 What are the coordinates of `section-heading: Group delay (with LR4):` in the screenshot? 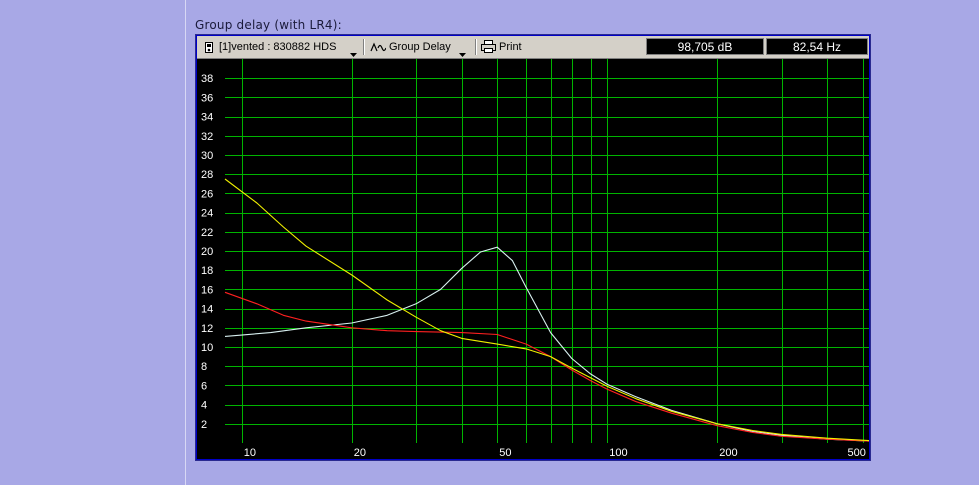 It's located at (268, 25).